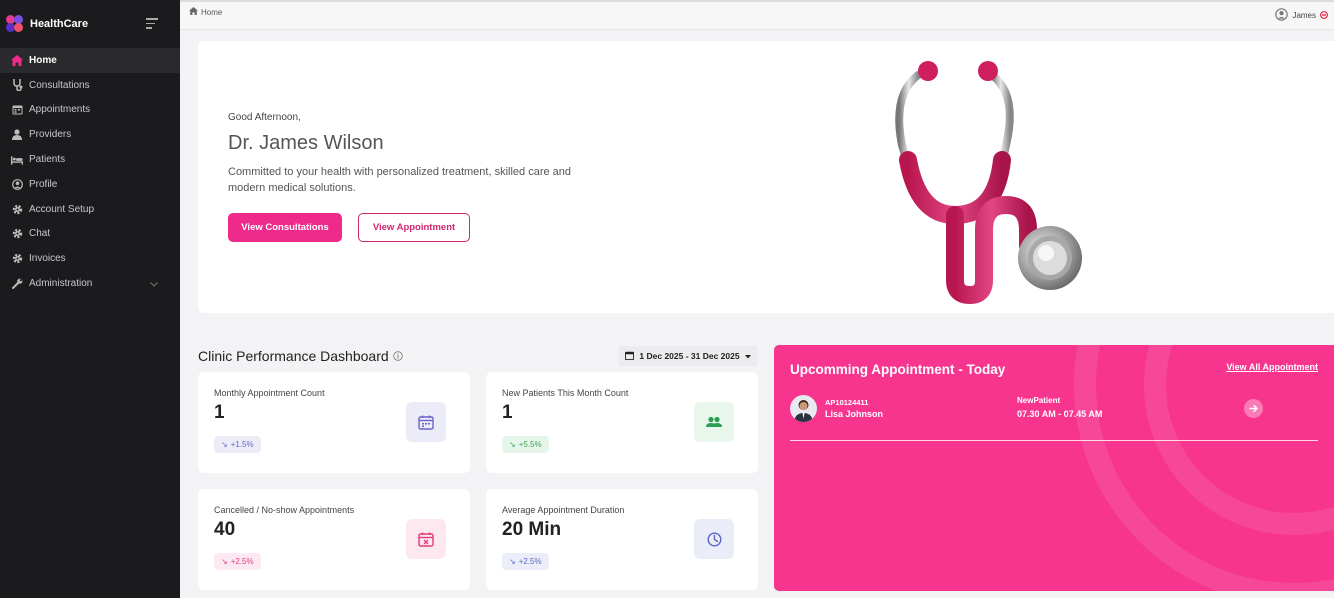 This screenshot has height=598, width=1334. What do you see at coordinates (59, 85) in the screenshot?
I see `sidebar-item-label: Consultations` at bounding box center [59, 85].